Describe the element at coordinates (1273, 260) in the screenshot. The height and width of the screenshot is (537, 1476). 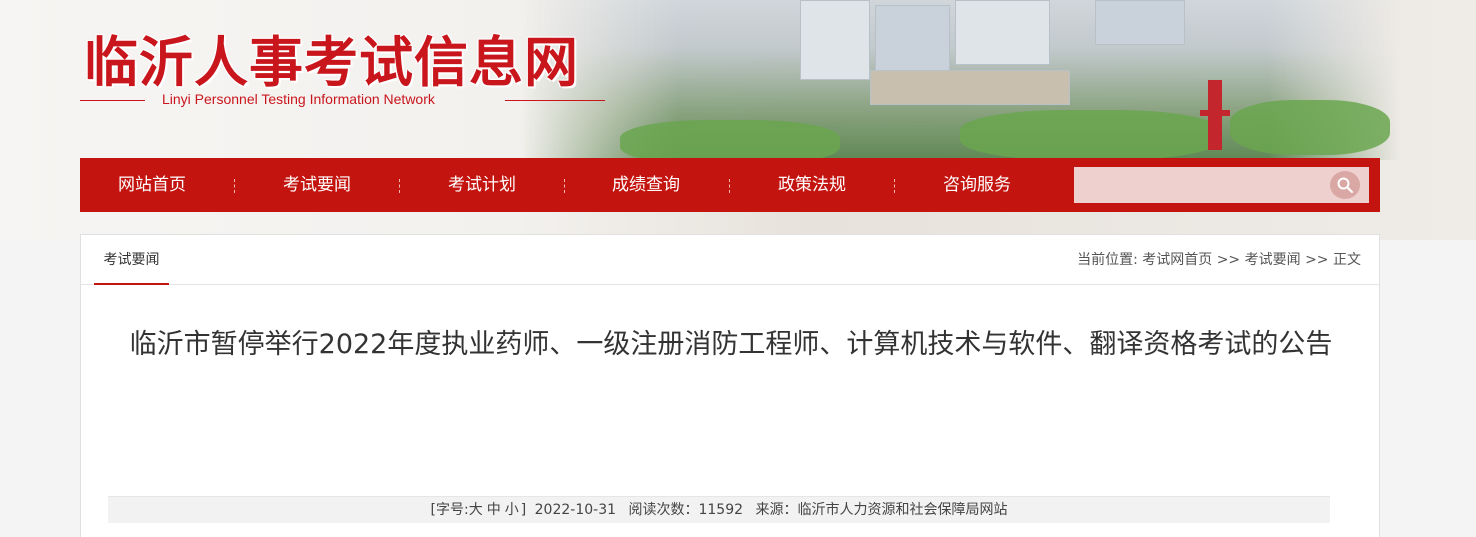
I see `breadcrumb-link-news: 考试要闻` at that location.